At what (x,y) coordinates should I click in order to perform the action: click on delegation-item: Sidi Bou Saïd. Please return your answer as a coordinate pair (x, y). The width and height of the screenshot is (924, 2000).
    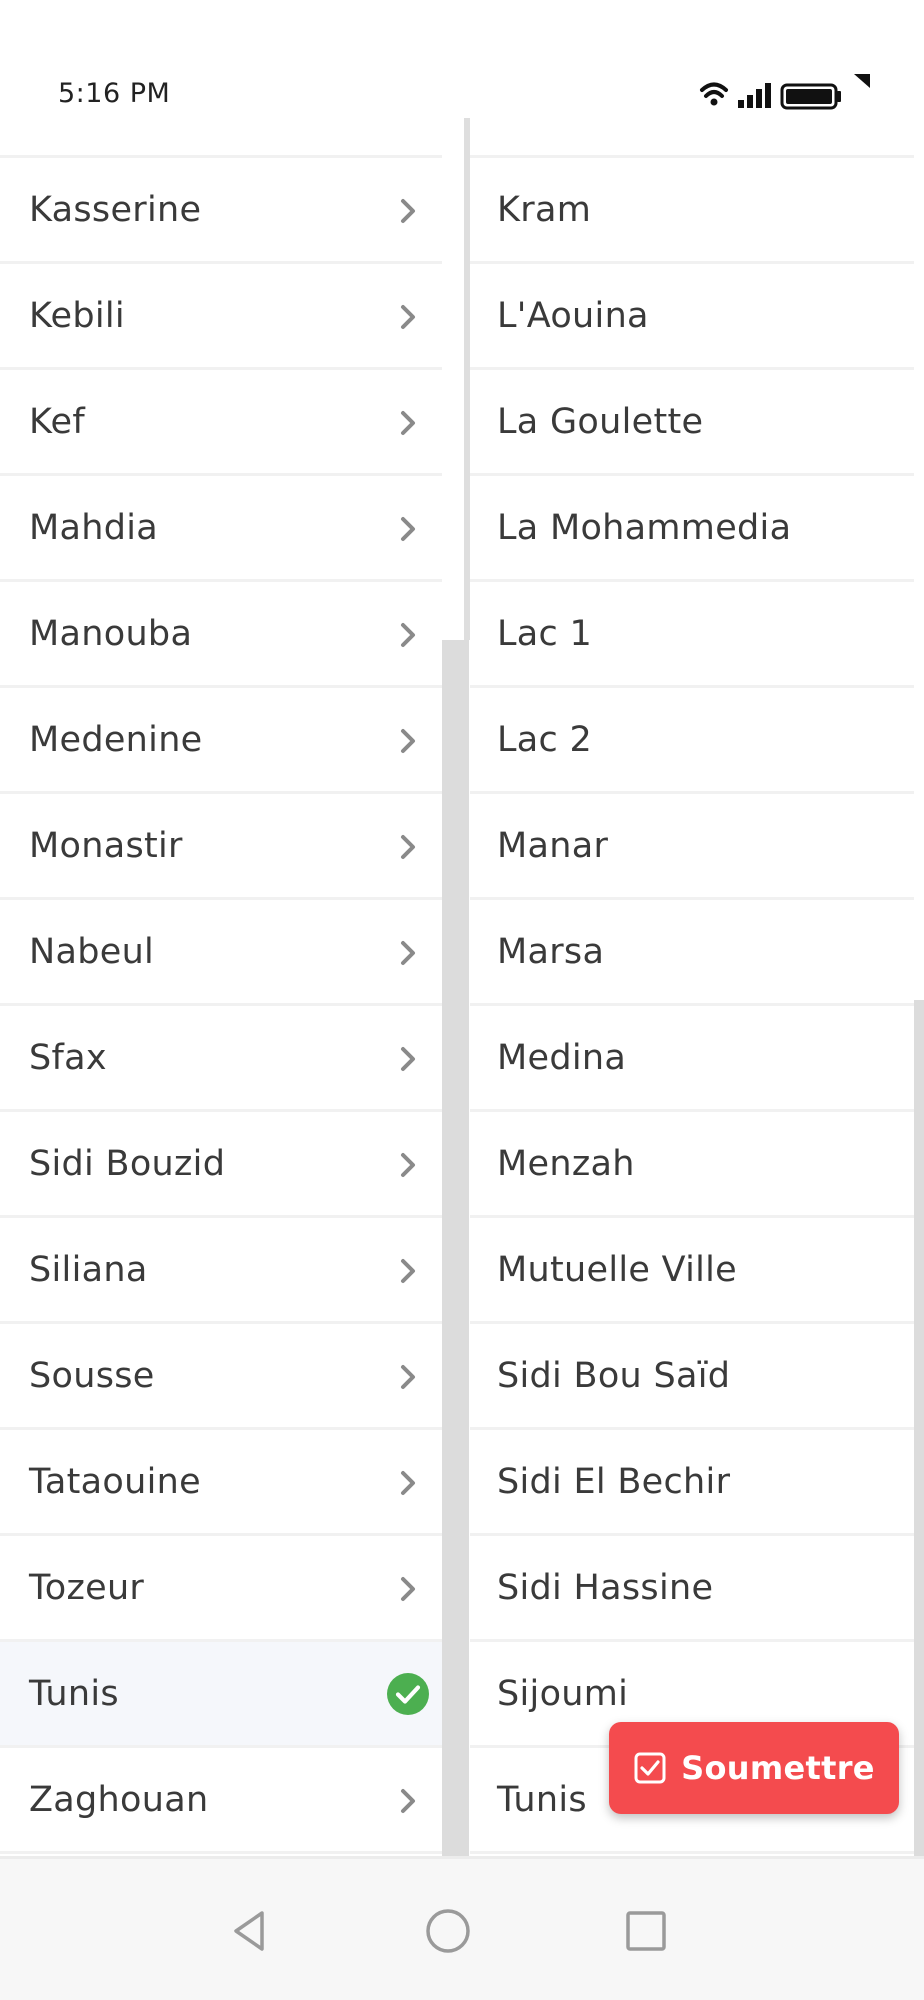
    Looking at the image, I should click on (692, 1377).